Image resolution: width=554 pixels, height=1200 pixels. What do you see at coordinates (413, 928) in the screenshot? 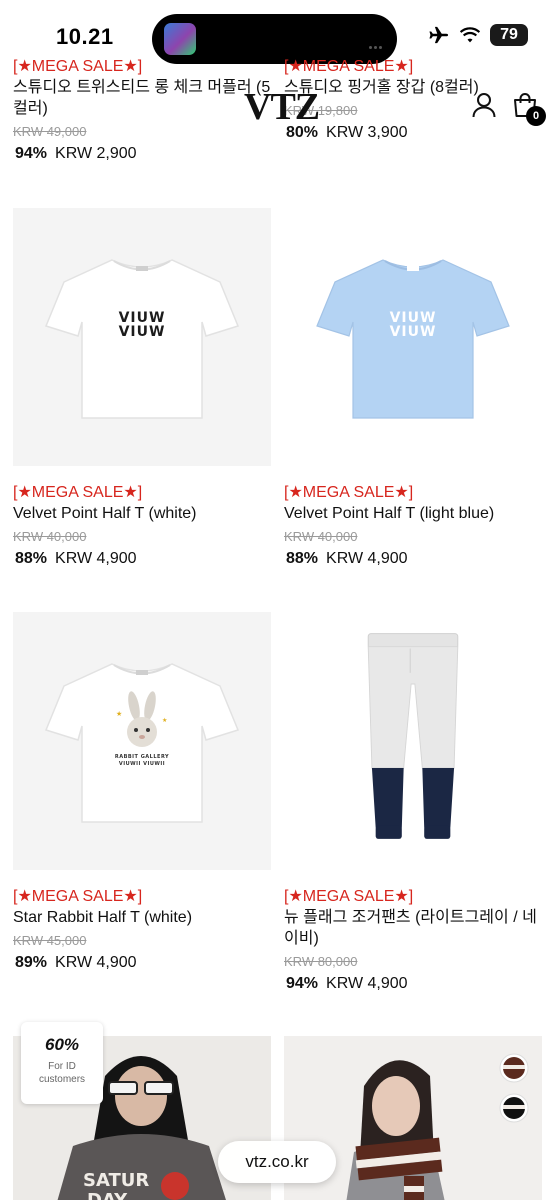
I see `product-name: 뉴 플래그 조거팬츠 (라이트그레이 / 네이비)` at bounding box center [413, 928].